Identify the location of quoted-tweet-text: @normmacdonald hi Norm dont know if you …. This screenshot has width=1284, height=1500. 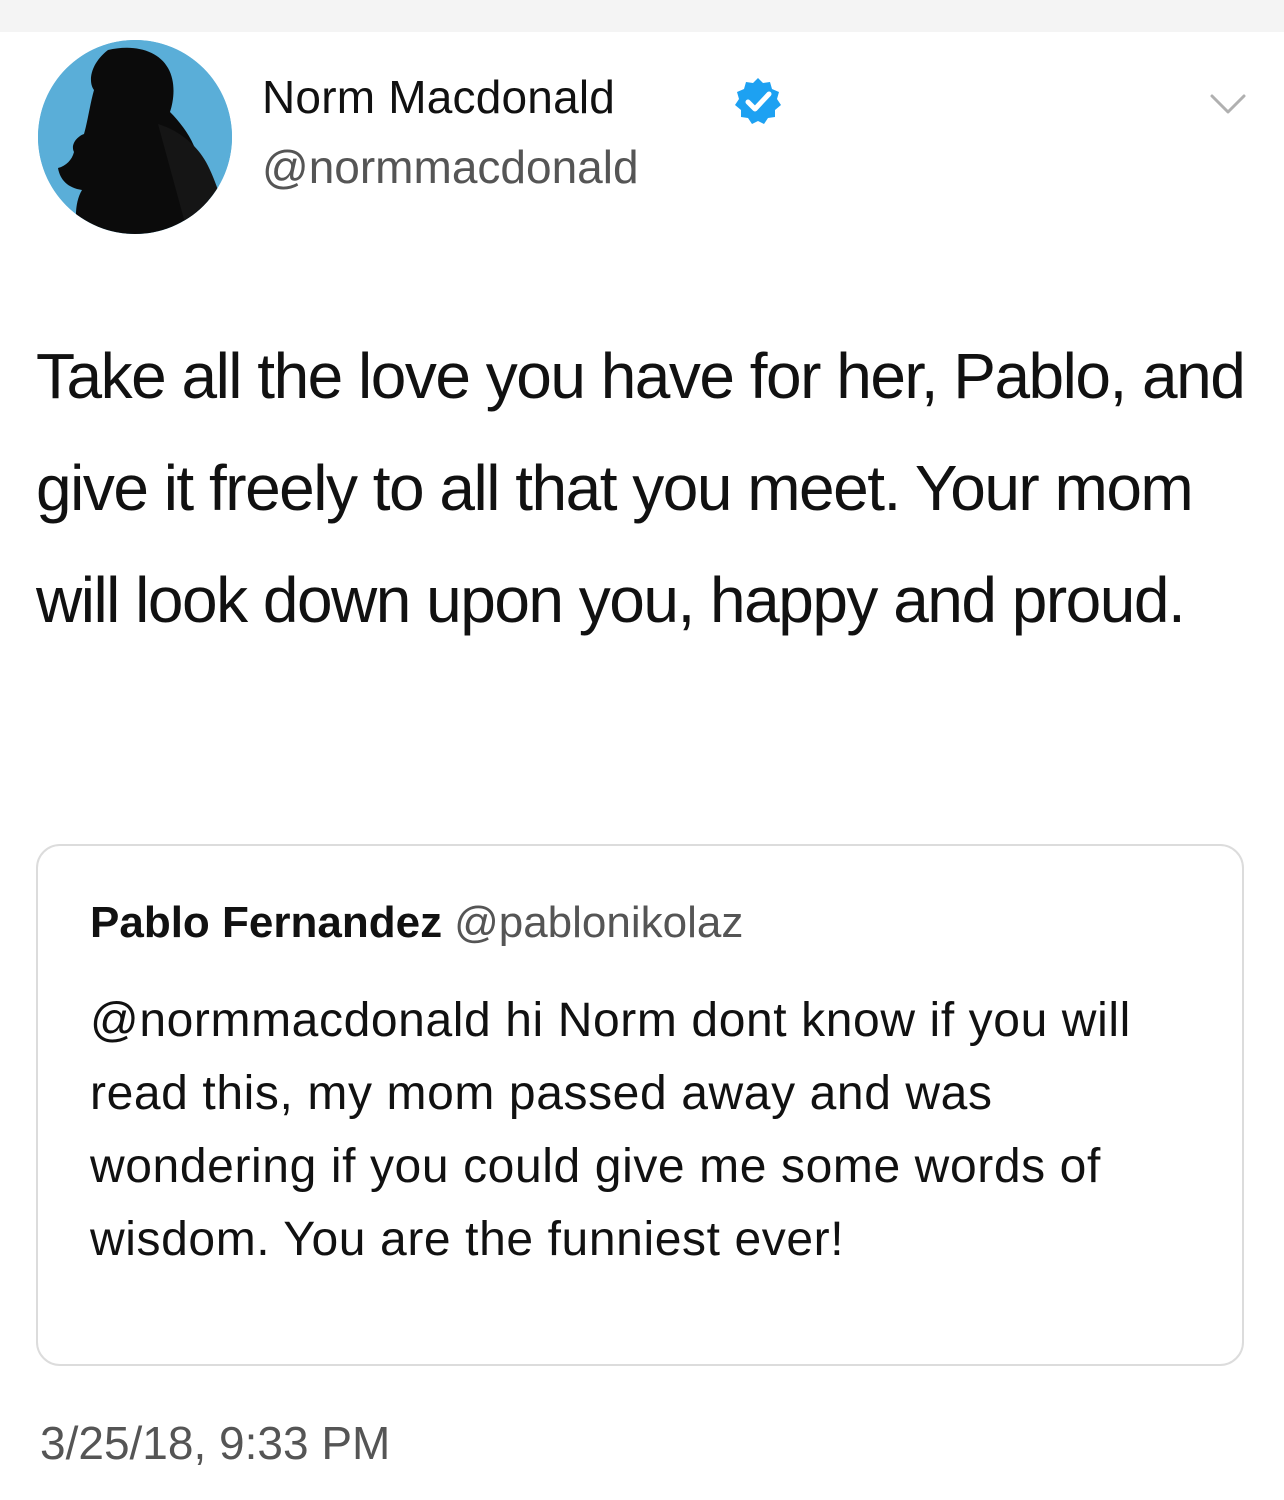
(610, 1130).